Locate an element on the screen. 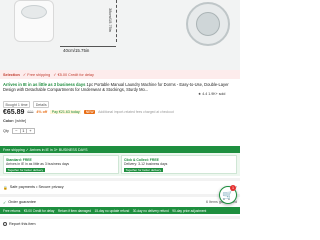  selection-label: Selection is located at coordinates (11, 74).